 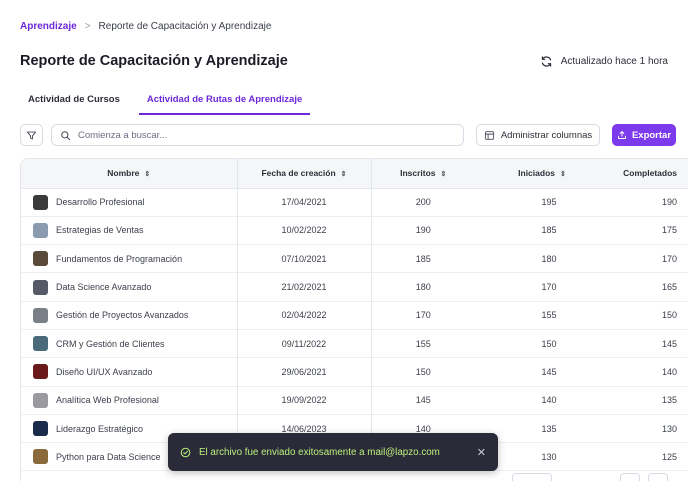 What do you see at coordinates (107, 400) in the screenshot?
I see `course-name: Analítica Web Profesional` at bounding box center [107, 400].